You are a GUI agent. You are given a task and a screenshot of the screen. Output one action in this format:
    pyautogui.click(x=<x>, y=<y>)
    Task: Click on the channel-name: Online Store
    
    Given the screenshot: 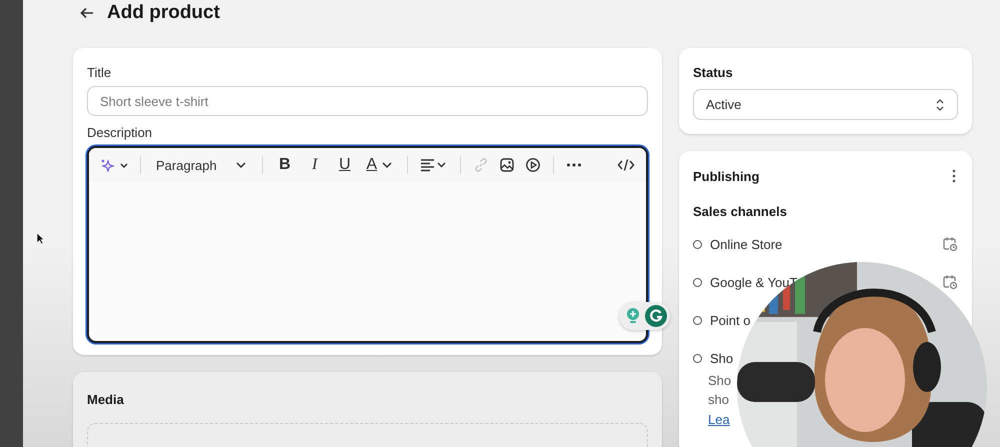 What is the action you would take?
    pyautogui.click(x=746, y=244)
    